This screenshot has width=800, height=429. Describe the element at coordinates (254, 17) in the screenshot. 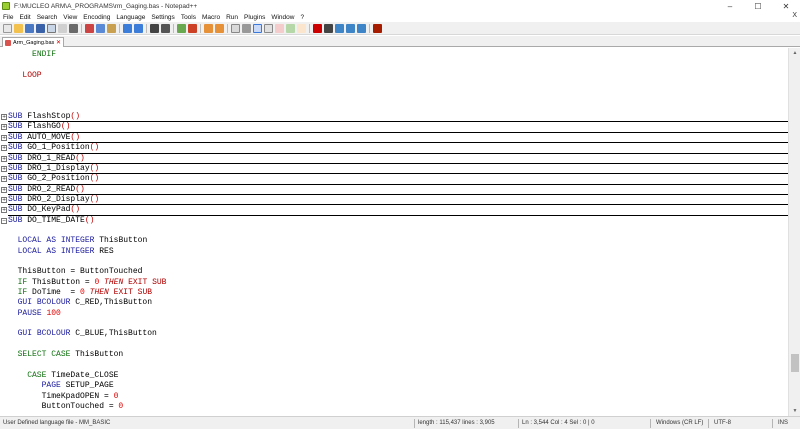

I see `menu-plugins: Plugins` at that location.